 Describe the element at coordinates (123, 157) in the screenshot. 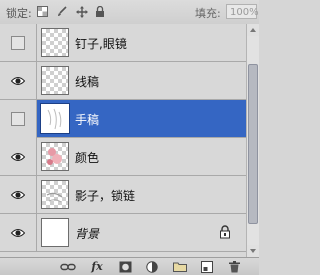

I see `layer-row: 颜色` at that location.